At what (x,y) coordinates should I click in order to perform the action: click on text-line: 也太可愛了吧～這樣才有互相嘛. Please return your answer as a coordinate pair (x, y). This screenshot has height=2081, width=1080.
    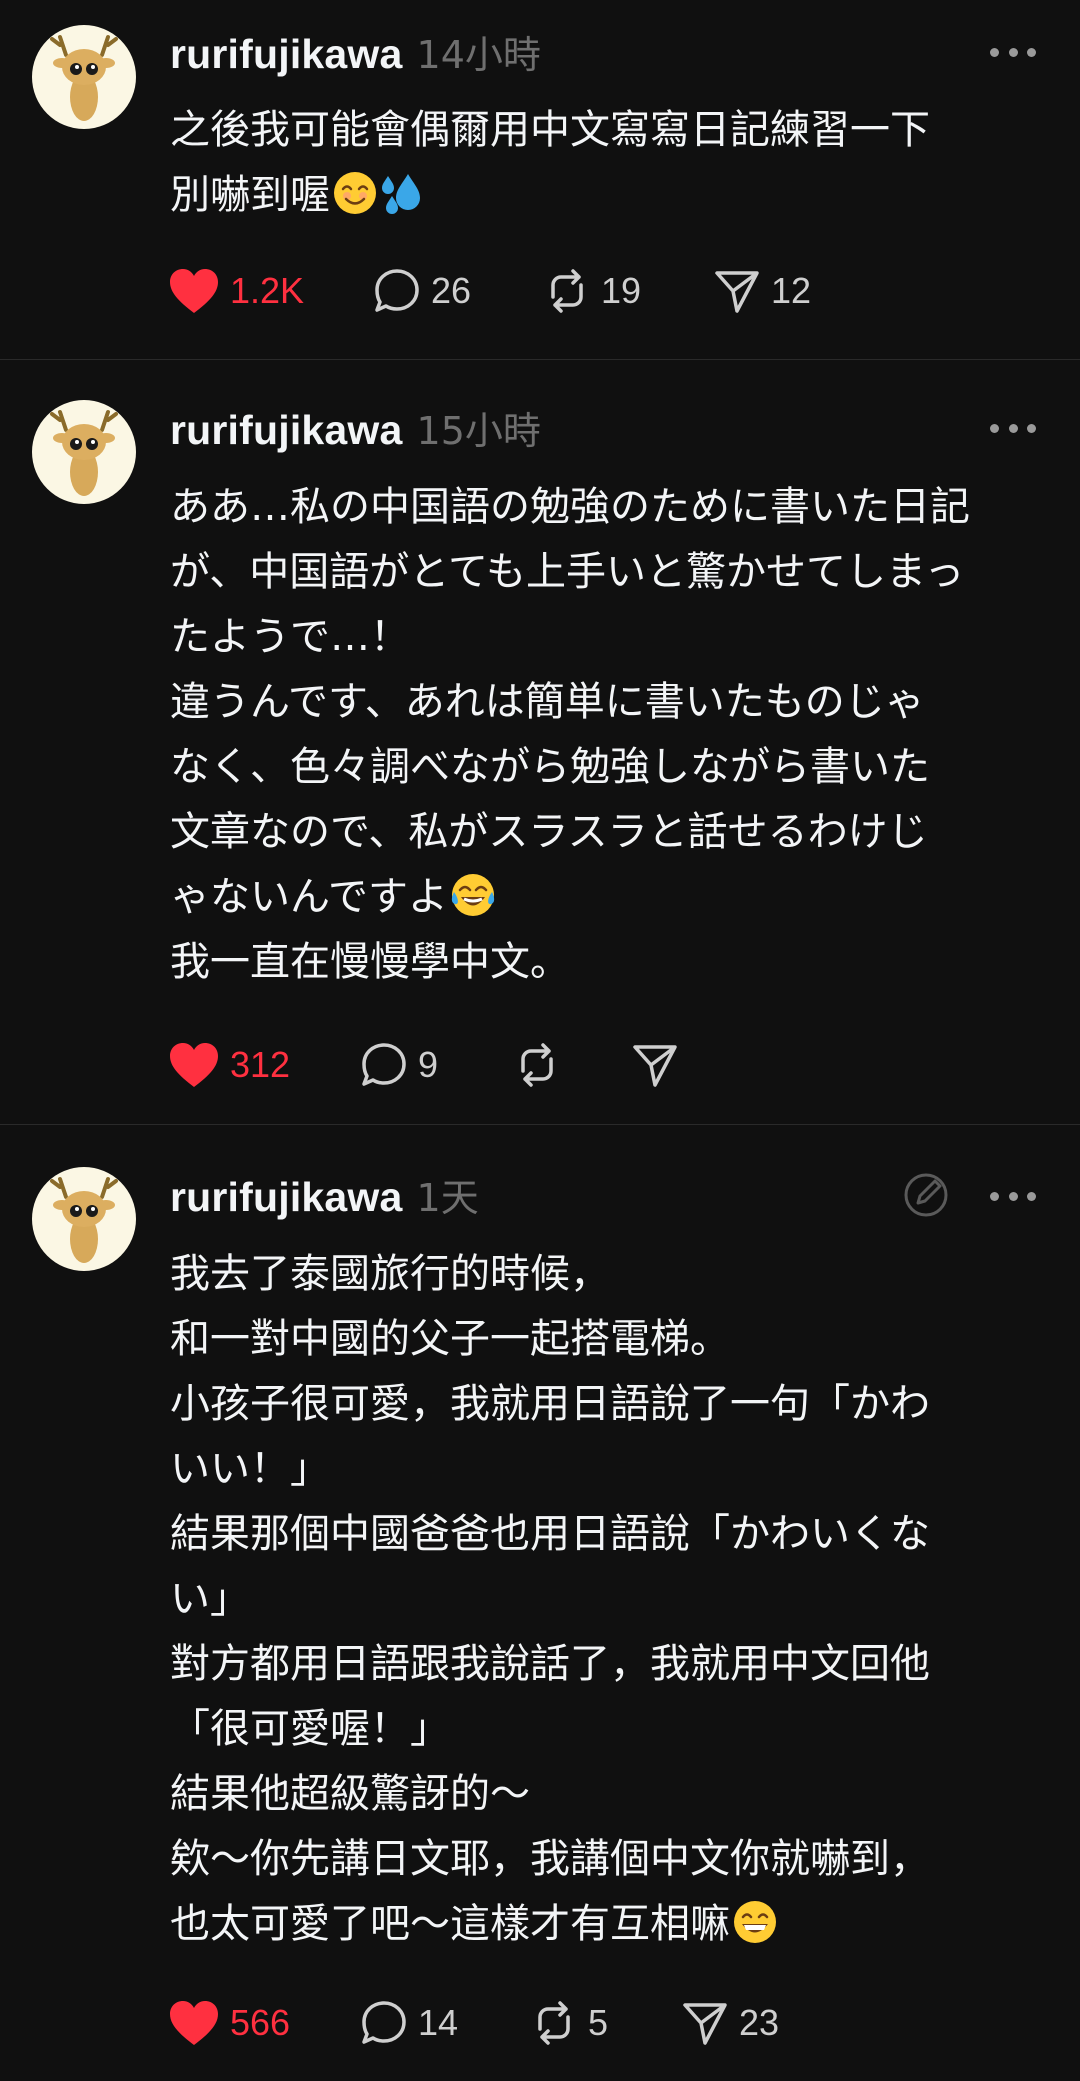
    Looking at the image, I should click on (610, 1924).